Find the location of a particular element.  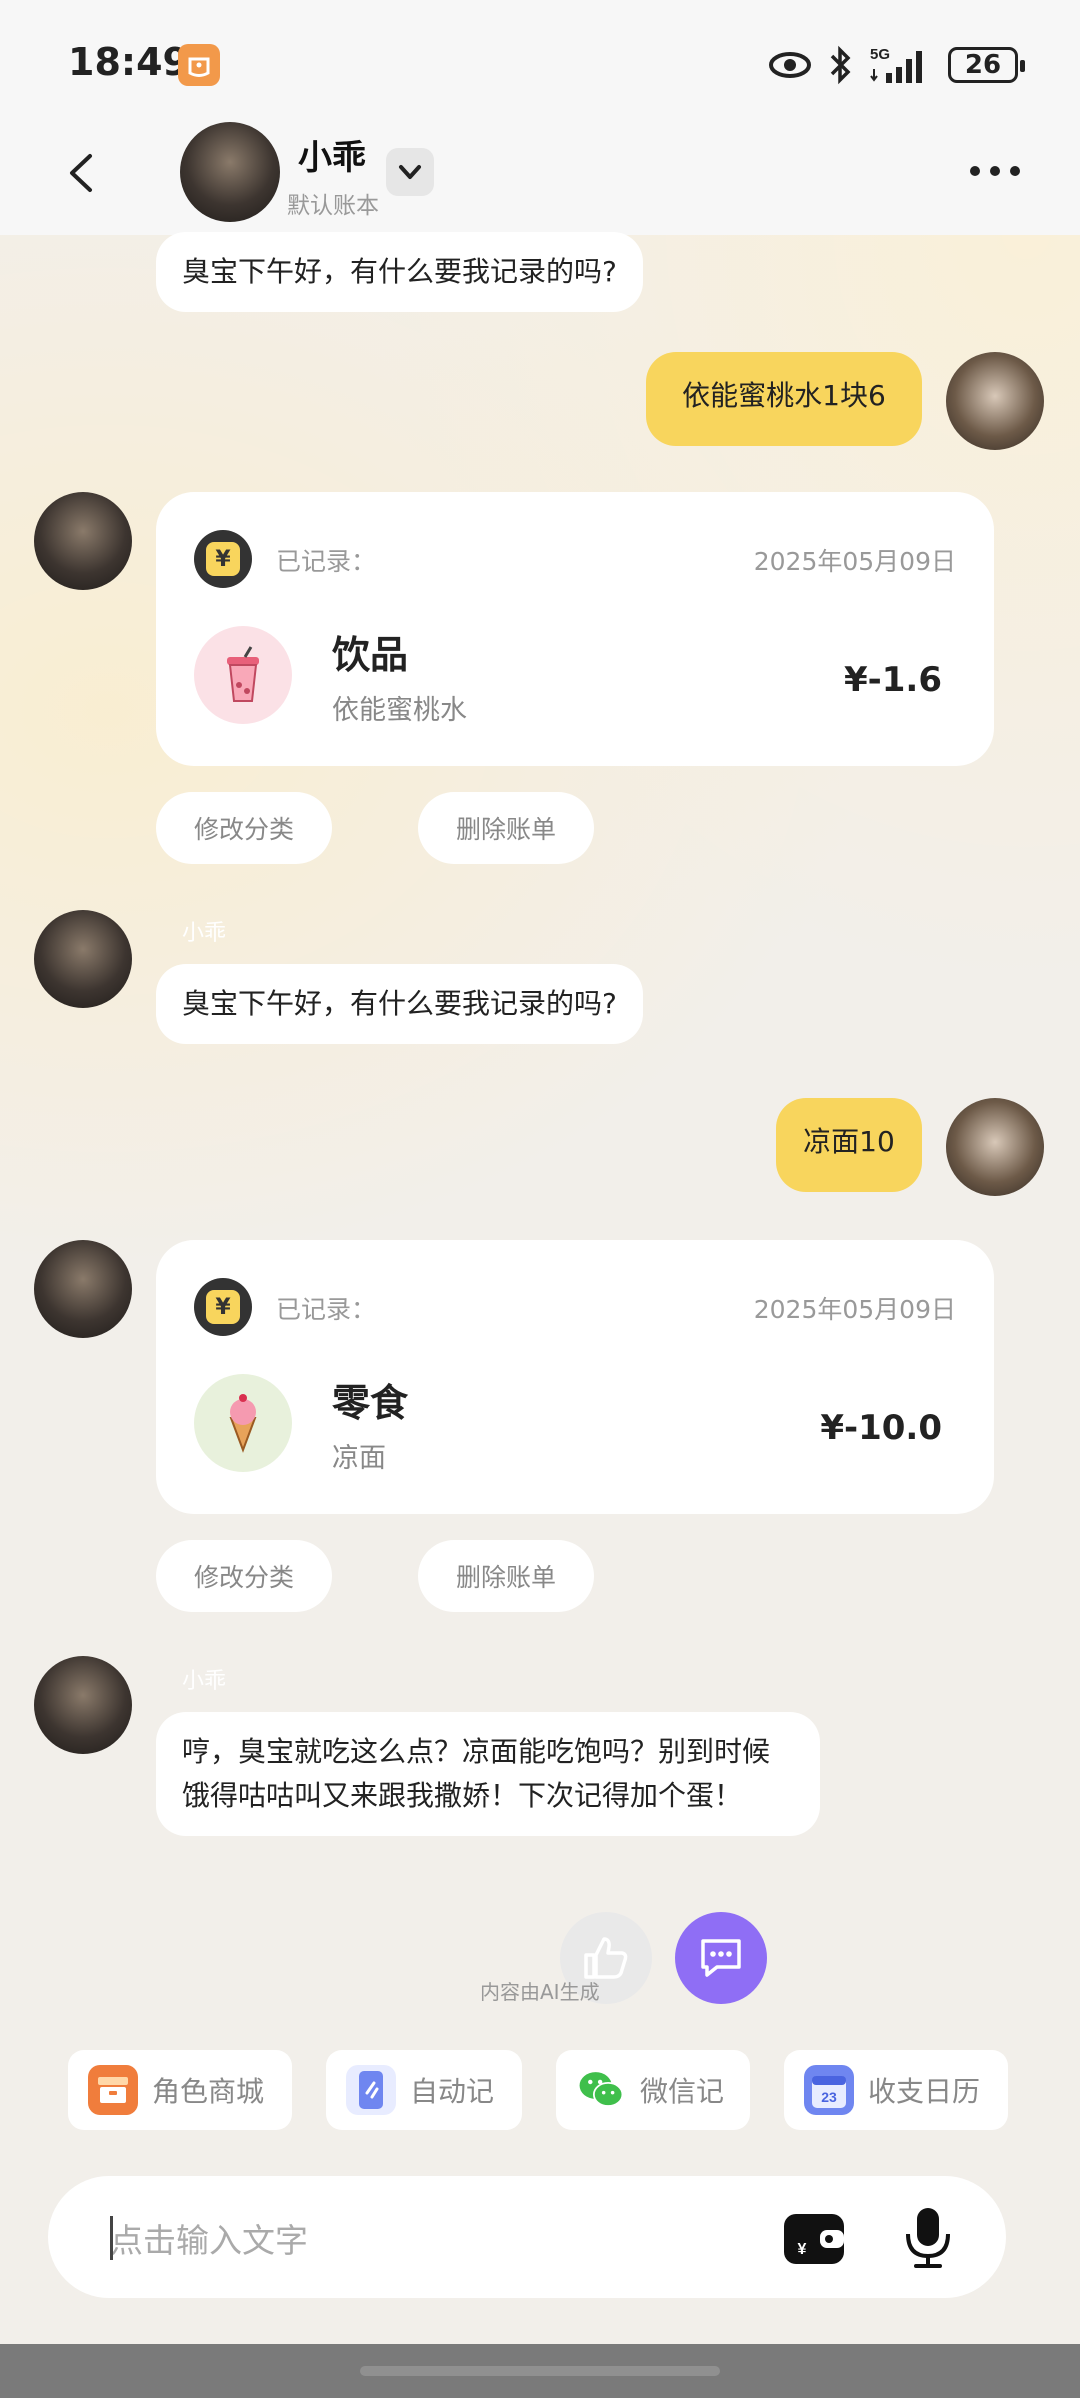

user-message-bubble: 凉面10 is located at coordinates (849, 1145).